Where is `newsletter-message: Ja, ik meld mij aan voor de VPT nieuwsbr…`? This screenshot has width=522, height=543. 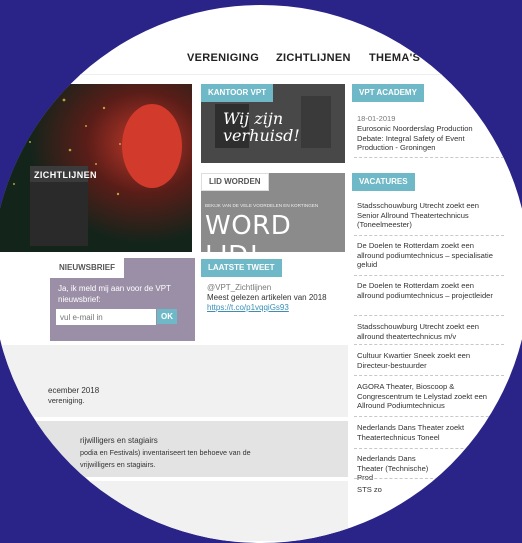
newsletter-message: Ja, ik meld mij aan voor de VPT nieuwsbr… is located at coordinates (114, 294).